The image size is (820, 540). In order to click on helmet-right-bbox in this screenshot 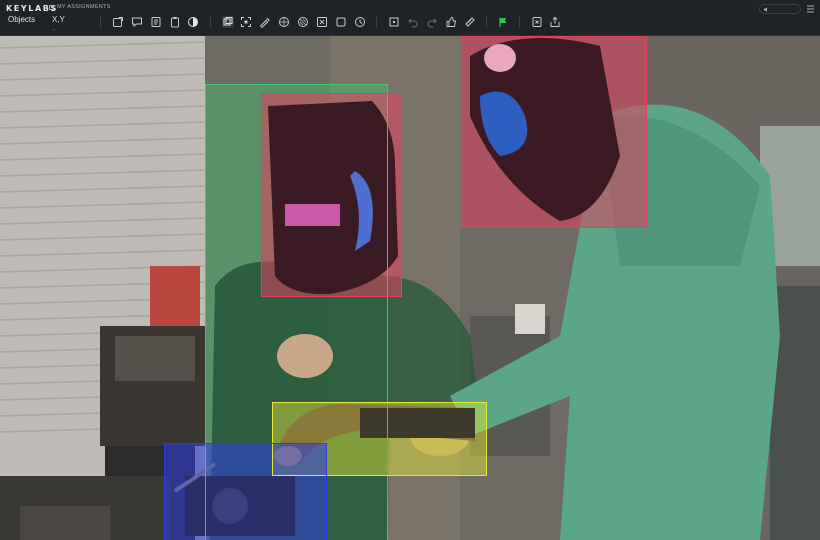, I will do `click(554, 132)`.